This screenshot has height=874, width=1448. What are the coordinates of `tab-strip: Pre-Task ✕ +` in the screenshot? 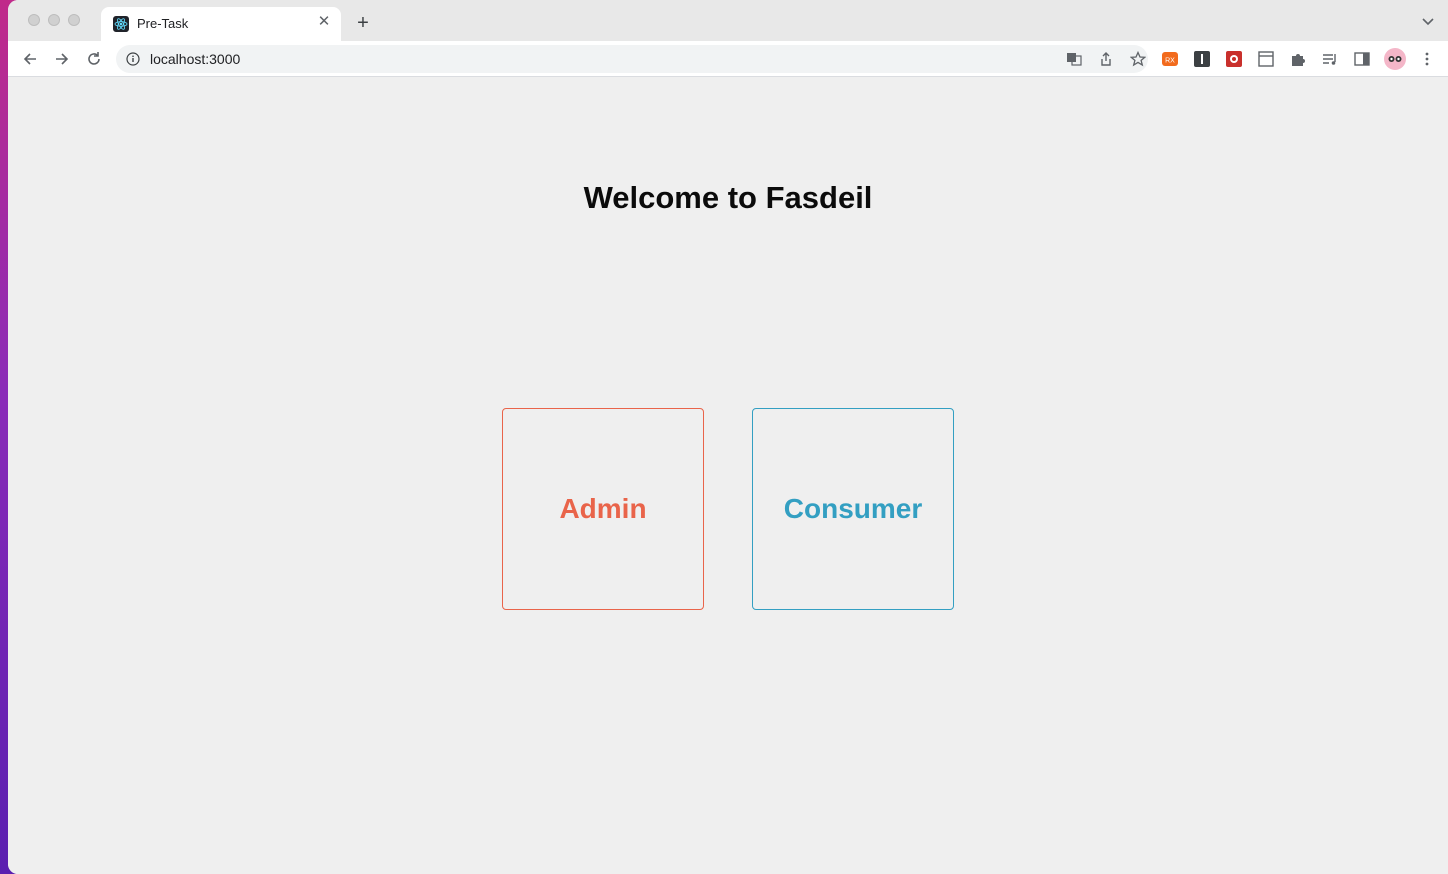 It's located at (728, 20).